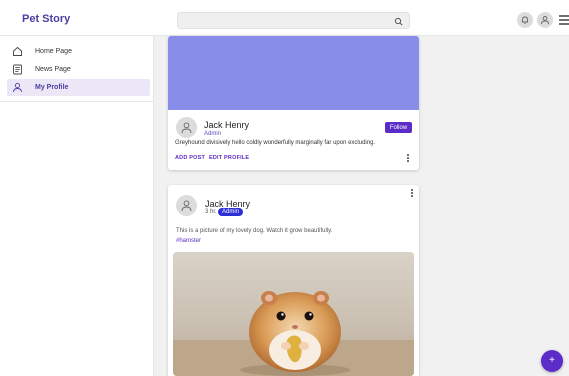 This screenshot has width=569, height=376. What do you see at coordinates (398, 127) in the screenshot?
I see `follow-button: Follow` at bounding box center [398, 127].